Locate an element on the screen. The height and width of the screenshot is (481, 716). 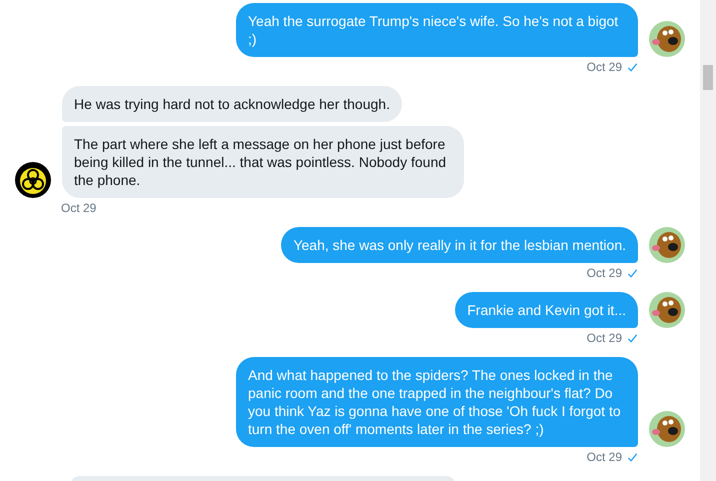
biohazard-avatar-icon is located at coordinates (33, 180).